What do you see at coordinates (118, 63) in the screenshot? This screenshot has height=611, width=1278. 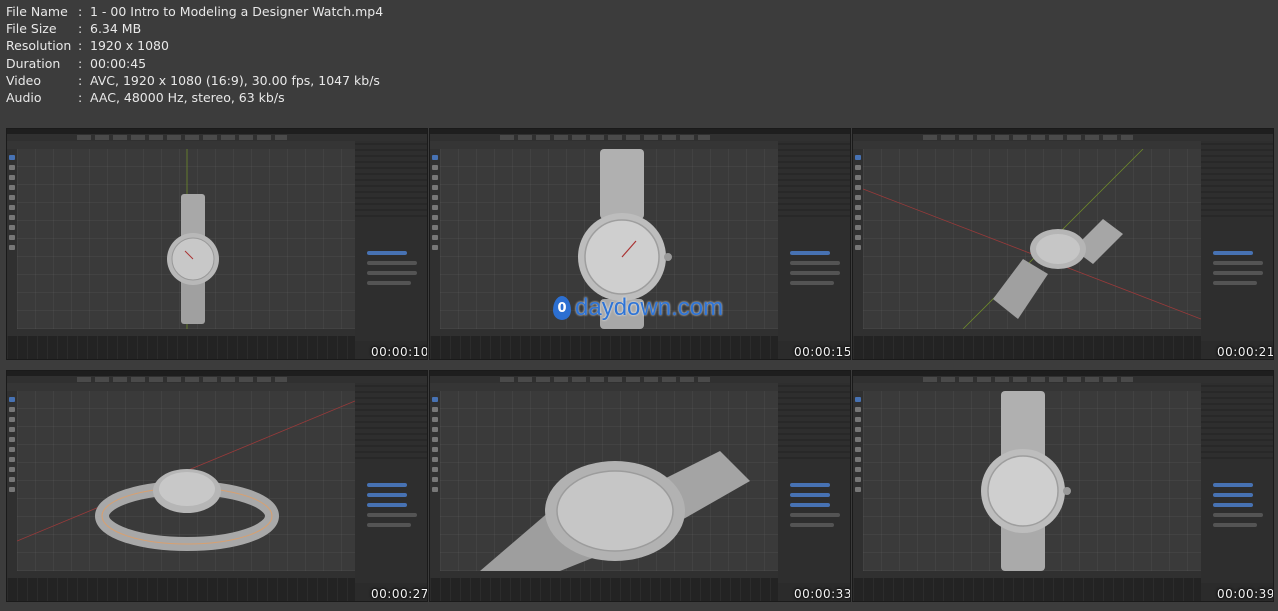 I see `info-value: 00:00:45` at bounding box center [118, 63].